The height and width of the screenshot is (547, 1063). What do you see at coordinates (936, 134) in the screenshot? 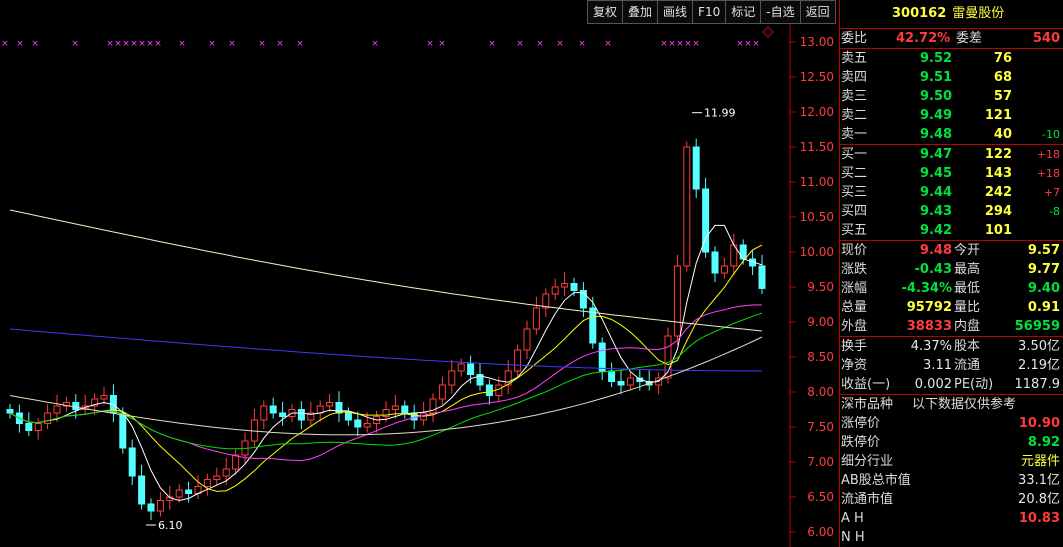
I see `ask-price: 9.48` at bounding box center [936, 134].